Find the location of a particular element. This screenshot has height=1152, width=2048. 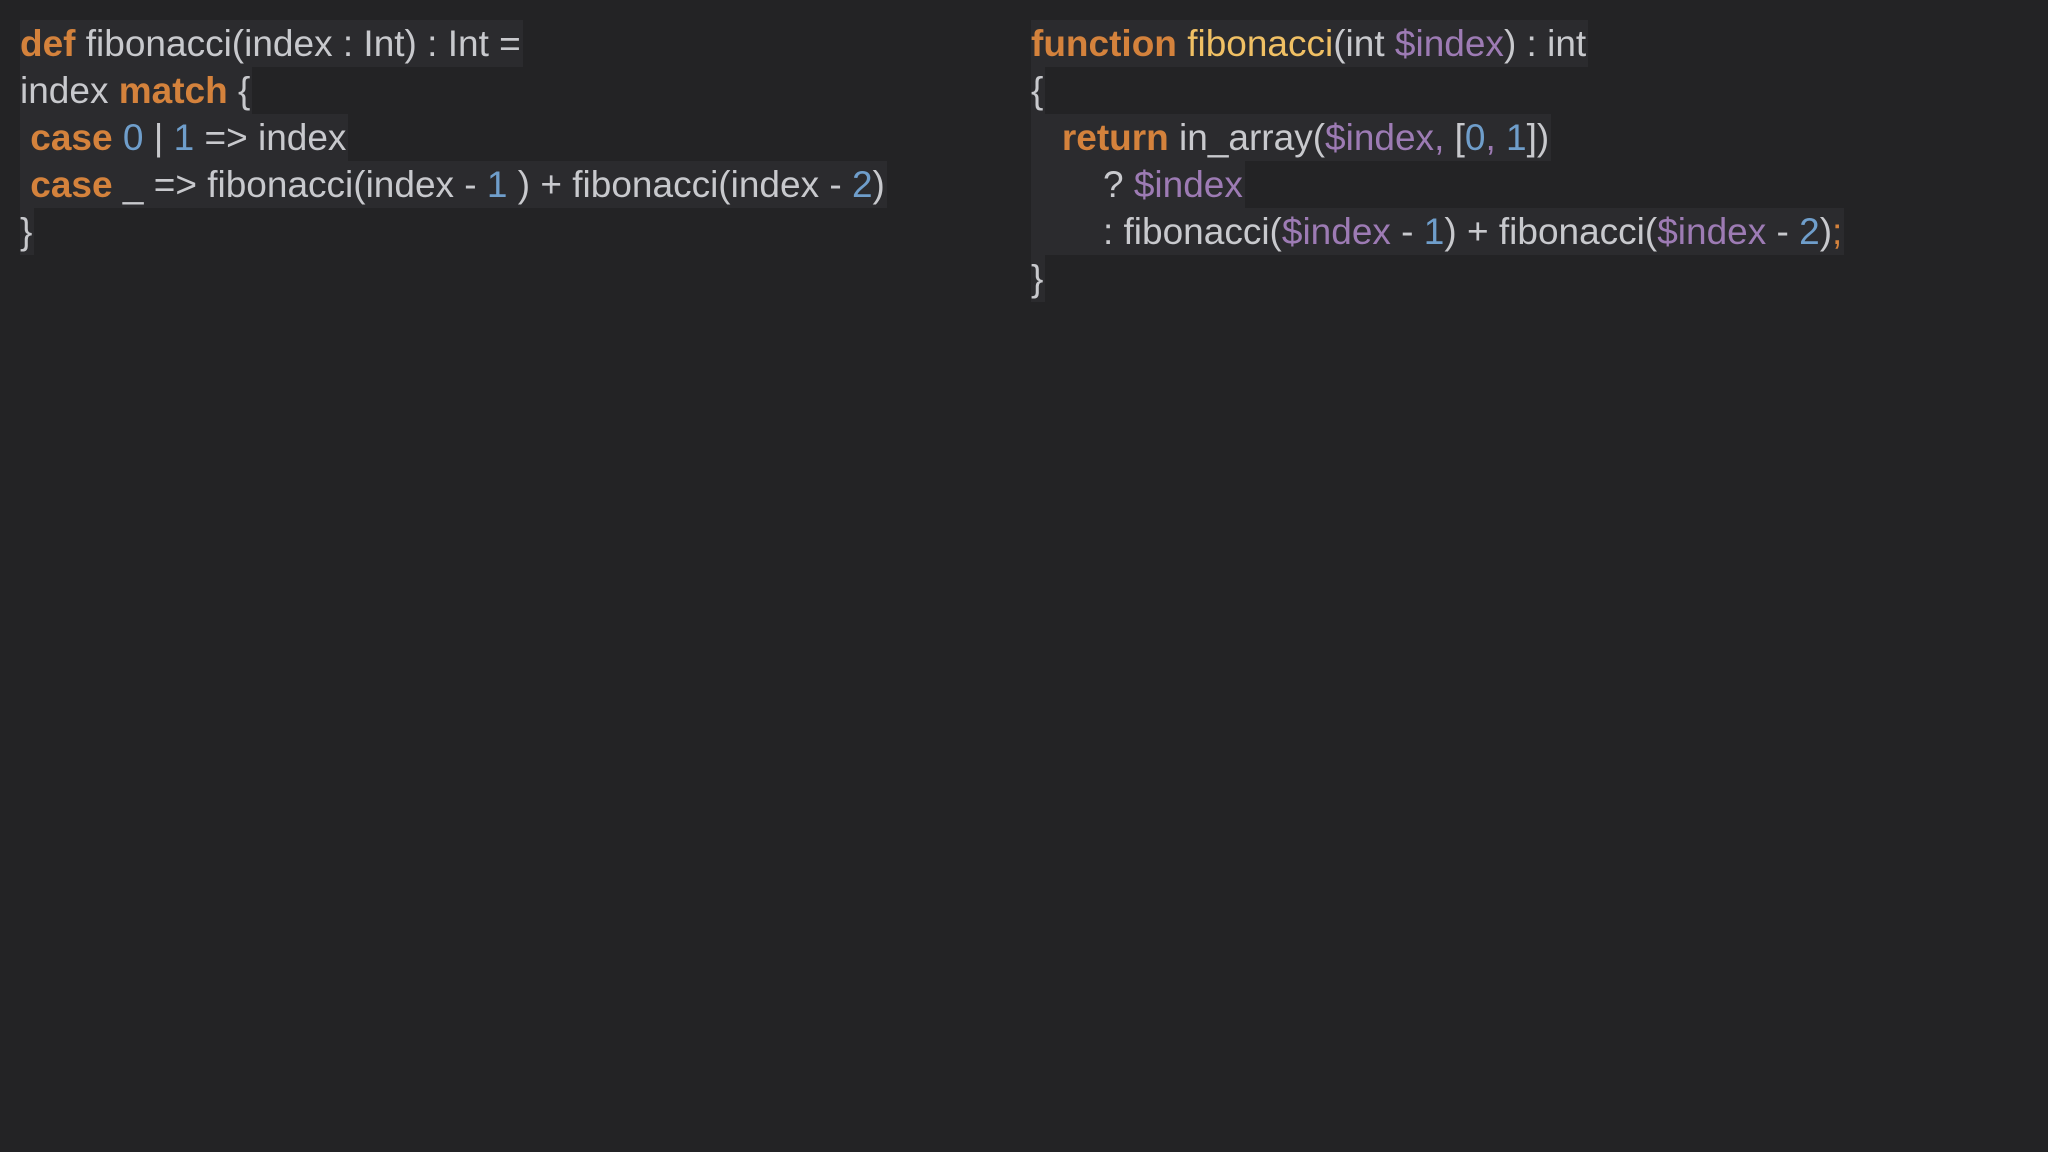

code-token: ? is located at coordinates (1082, 184).